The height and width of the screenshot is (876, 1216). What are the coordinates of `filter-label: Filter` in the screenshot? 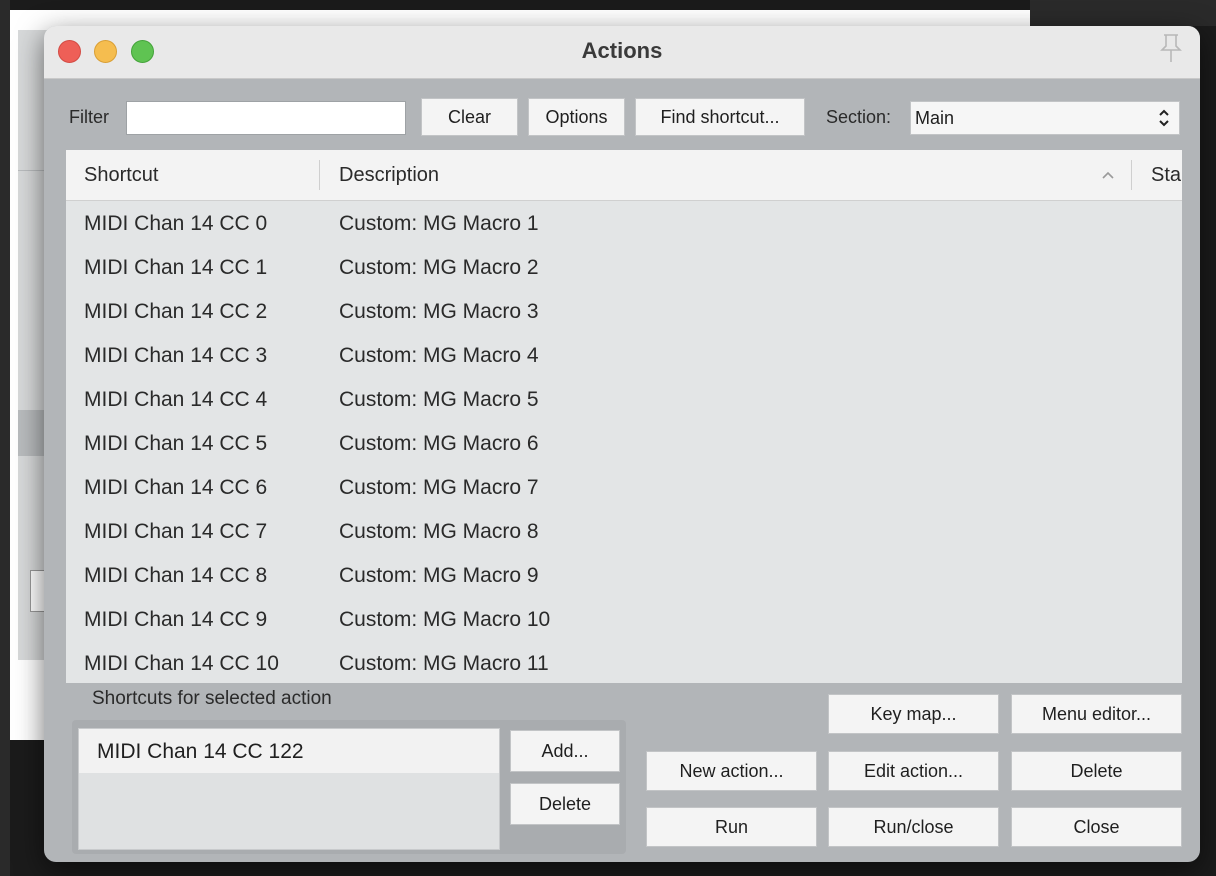 It's located at (89, 117).